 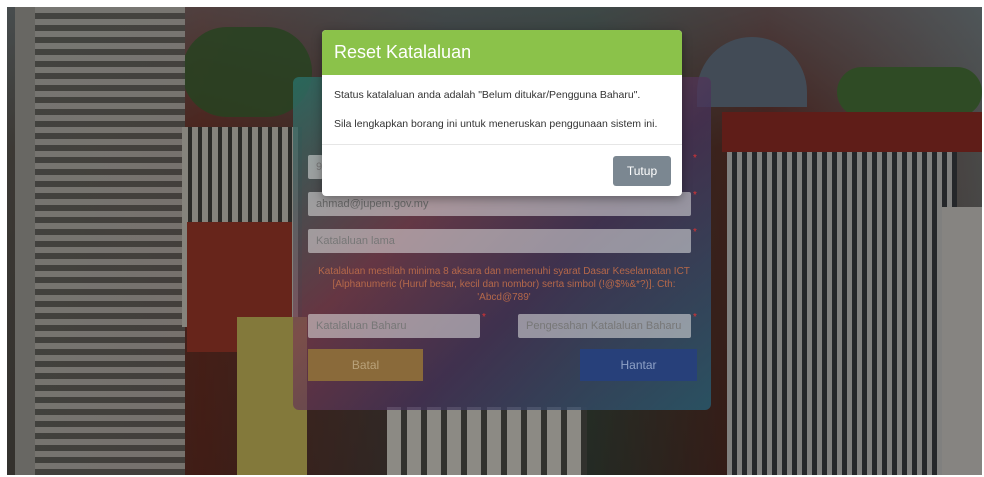 I want to click on cancel-button: Batal, so click(x=365, y=365).